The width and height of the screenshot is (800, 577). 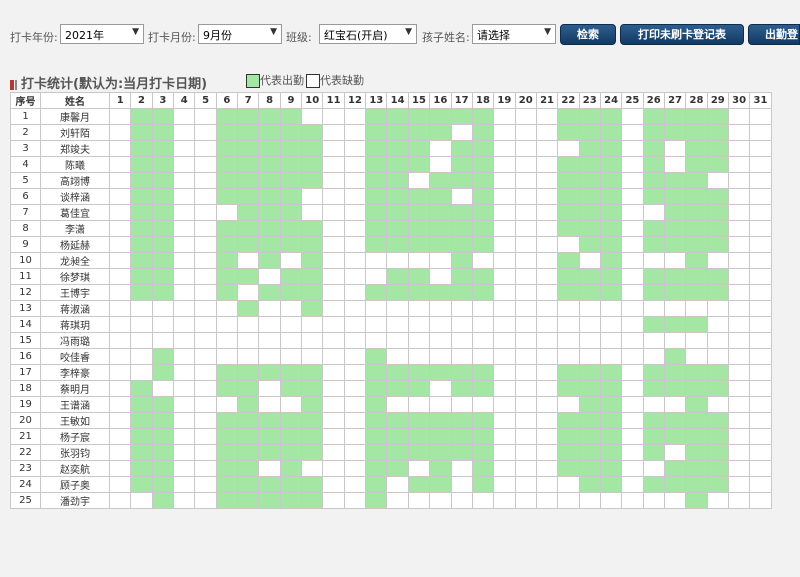 What do you see at coordinates (102, 34) in the screenshot?
I see `year-select: 2021年 ▼` at bounding box center [102, 34].